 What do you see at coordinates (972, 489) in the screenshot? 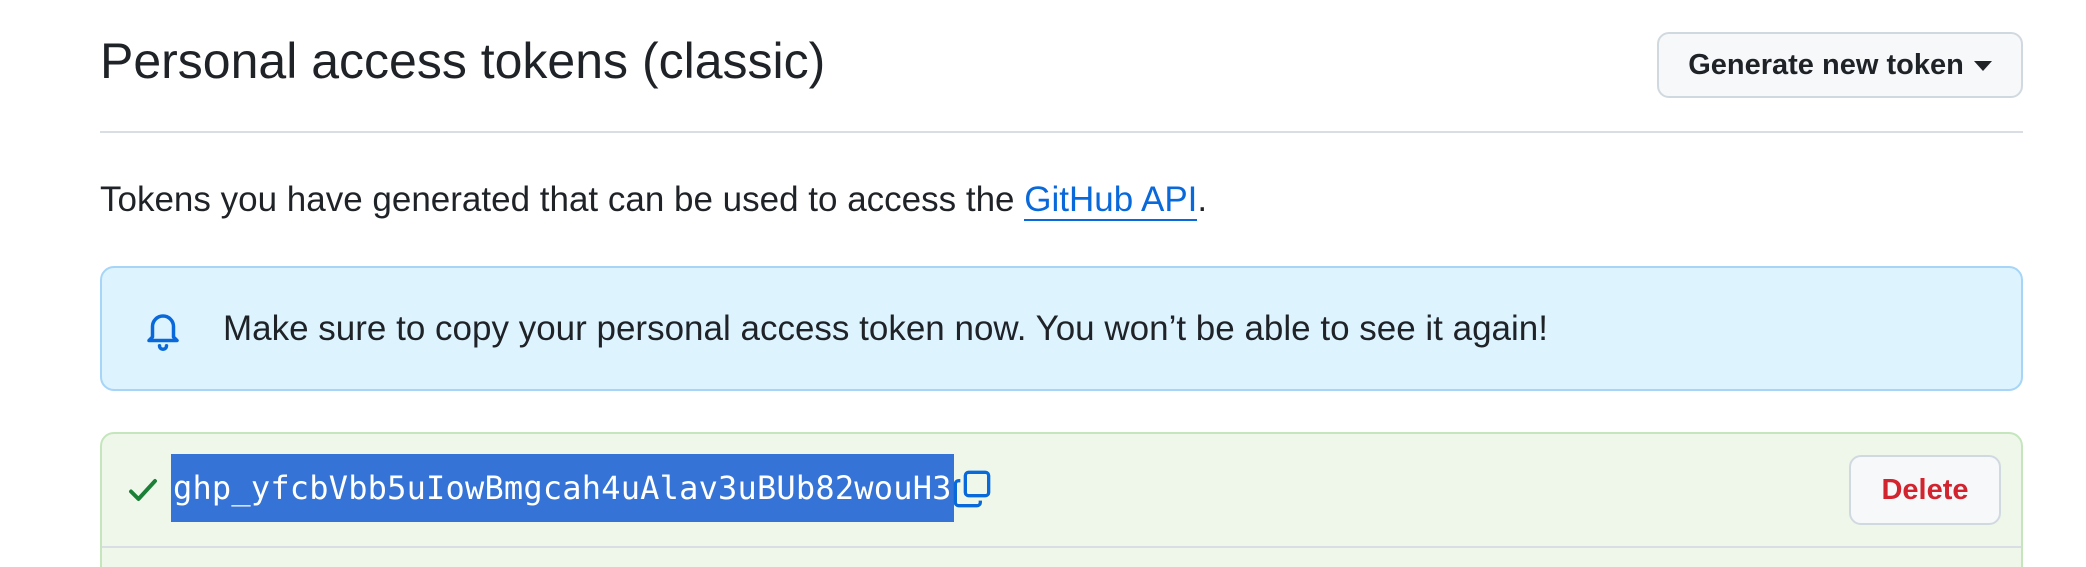
I see `copy-icon` at bounding box center [972, 489].